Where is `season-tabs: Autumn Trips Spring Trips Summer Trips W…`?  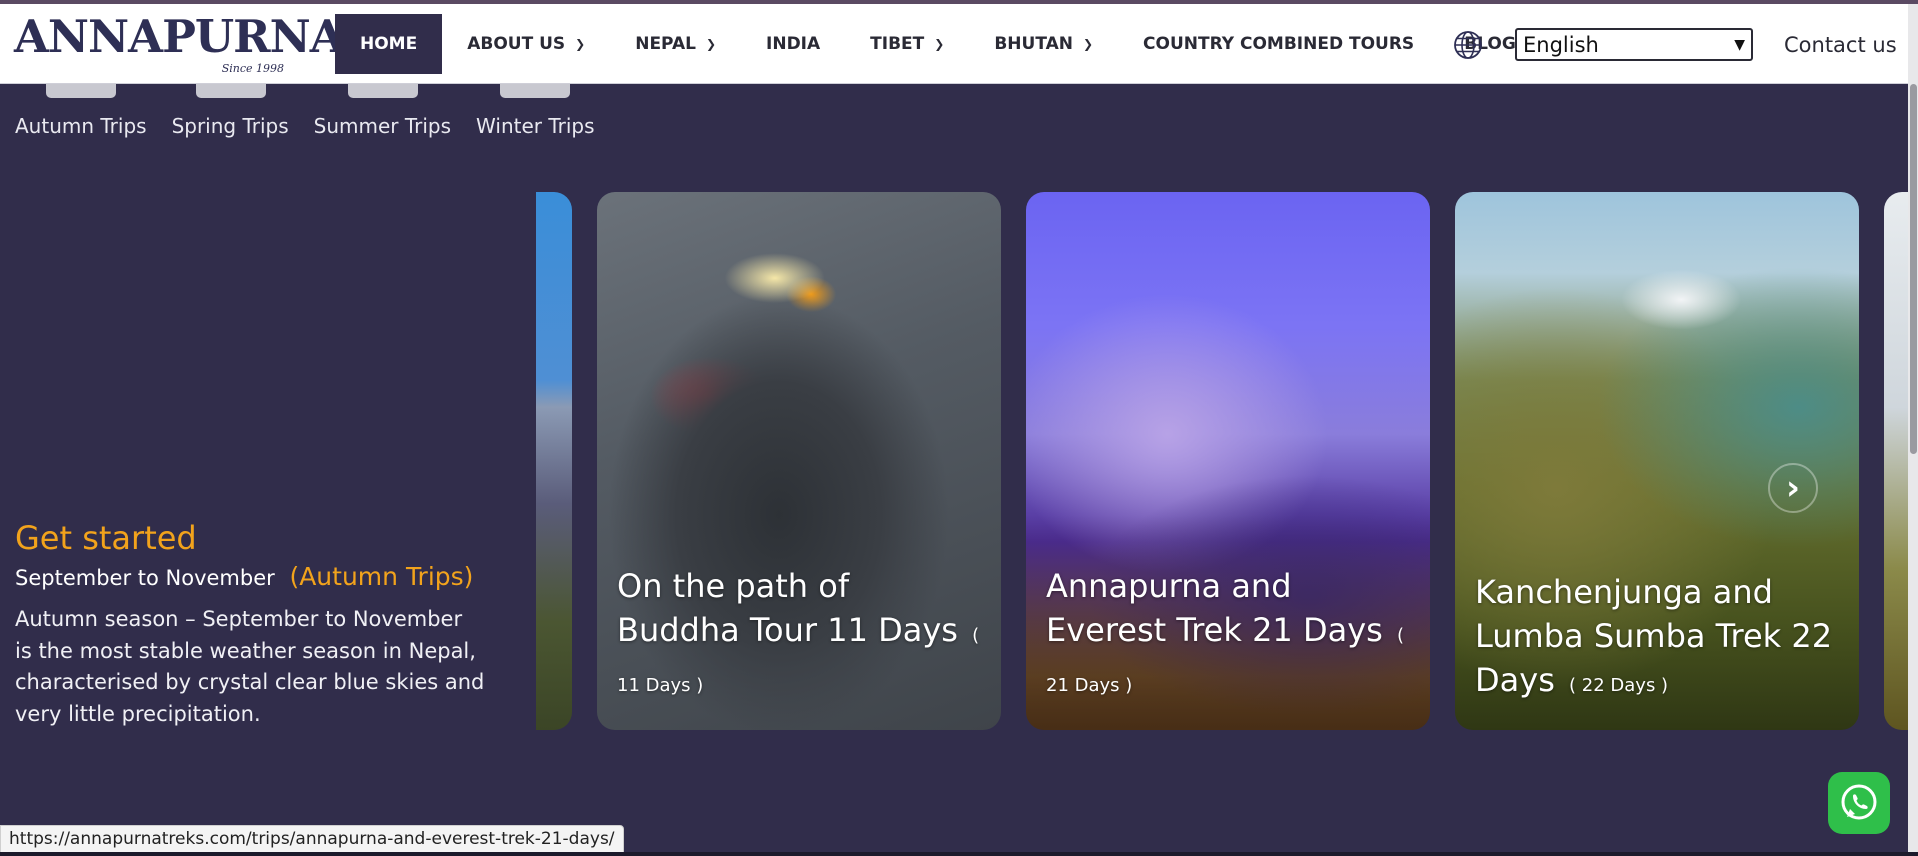 season-tabs: Autumn Trips Spring Trips Summer Trips W… is located at coordinates (305, 126).